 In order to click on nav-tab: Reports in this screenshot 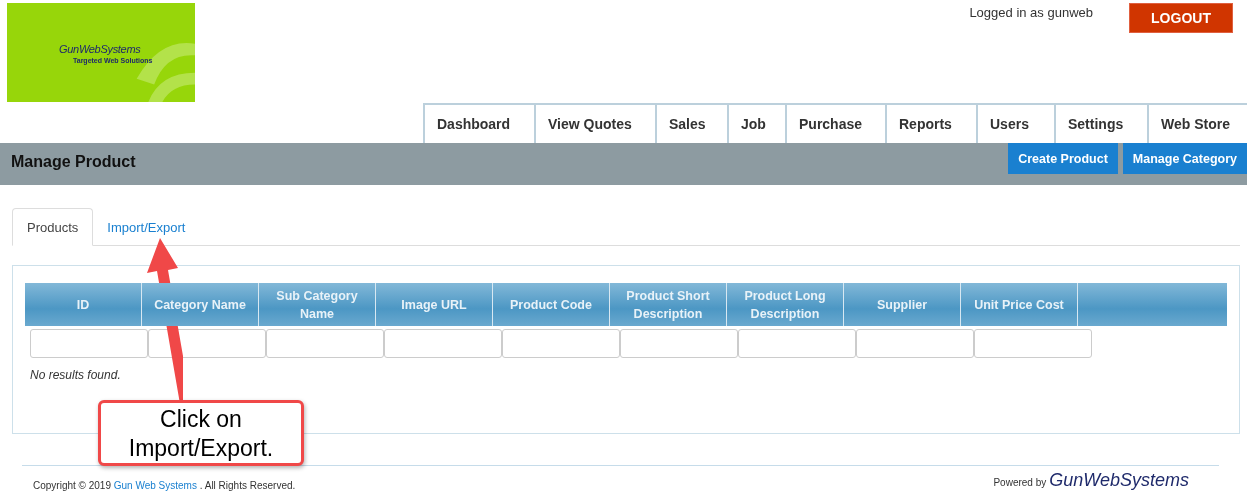, I will do `click(930, 123)`.